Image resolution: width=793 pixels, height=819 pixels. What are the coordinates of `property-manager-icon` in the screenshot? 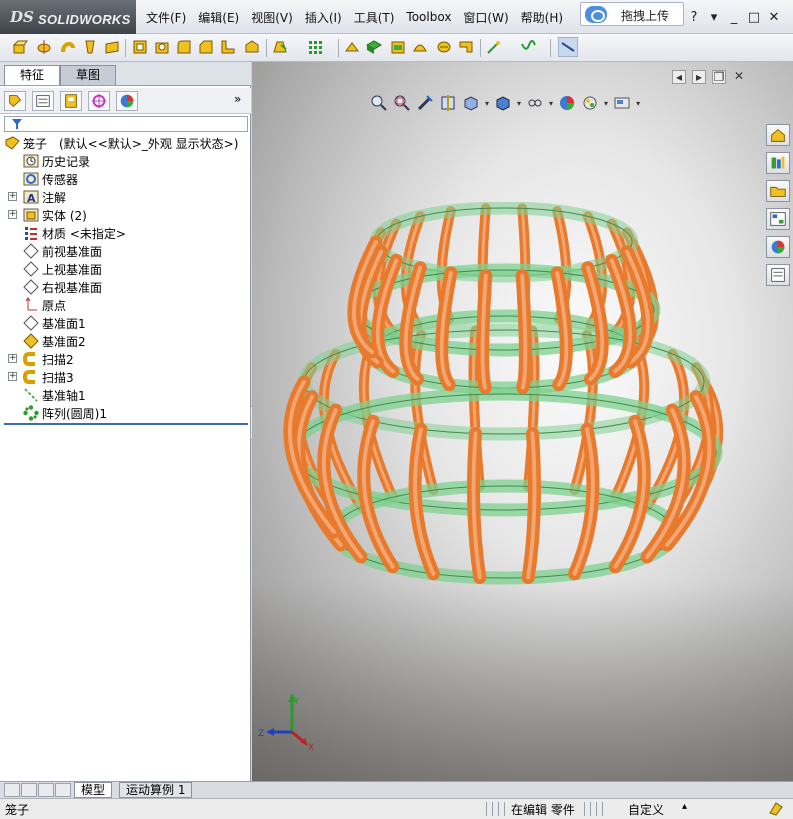 It's located at (43, 101).